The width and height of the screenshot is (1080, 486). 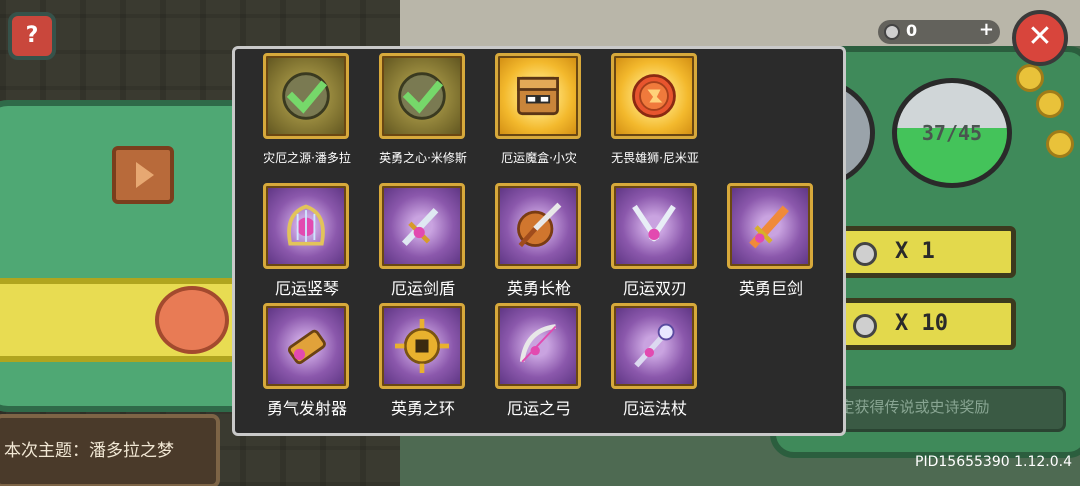 What do you see at coordinates (939, 31) in the screenshot?
I see `currency-bar: 0 +` at bounding box center [939, 31].